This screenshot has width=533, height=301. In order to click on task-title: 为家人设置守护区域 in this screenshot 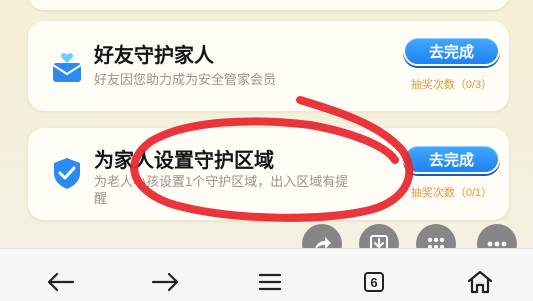, I will do `click(184, 161)`.